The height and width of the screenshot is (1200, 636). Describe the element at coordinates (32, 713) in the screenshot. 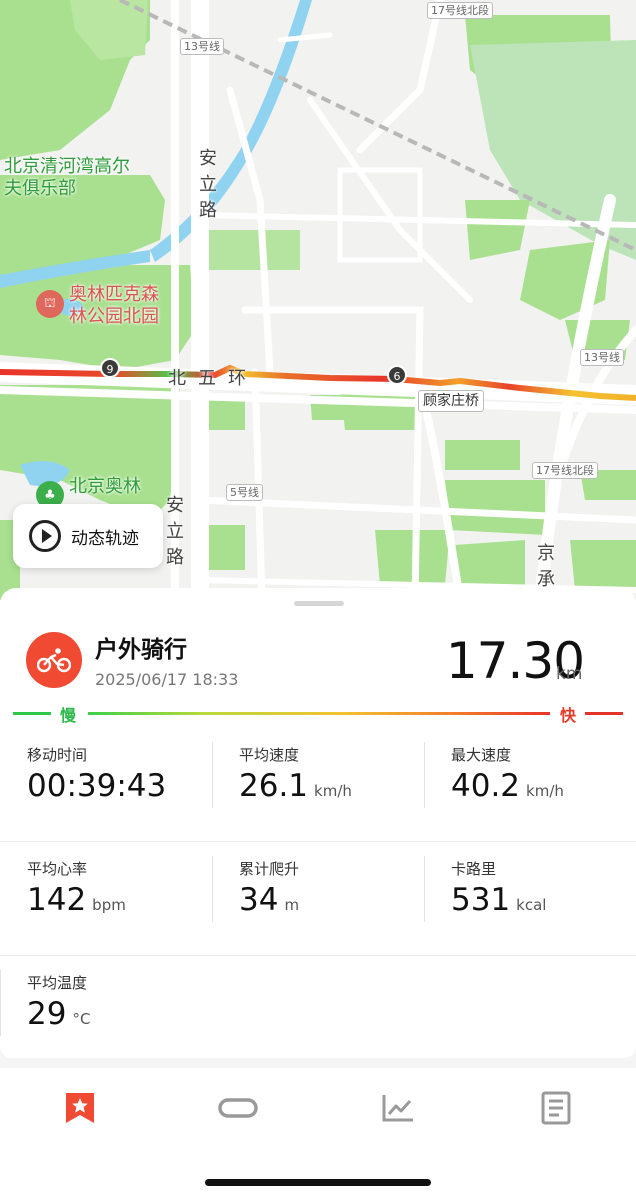

I see `speed-legend-slow-line` at that location.